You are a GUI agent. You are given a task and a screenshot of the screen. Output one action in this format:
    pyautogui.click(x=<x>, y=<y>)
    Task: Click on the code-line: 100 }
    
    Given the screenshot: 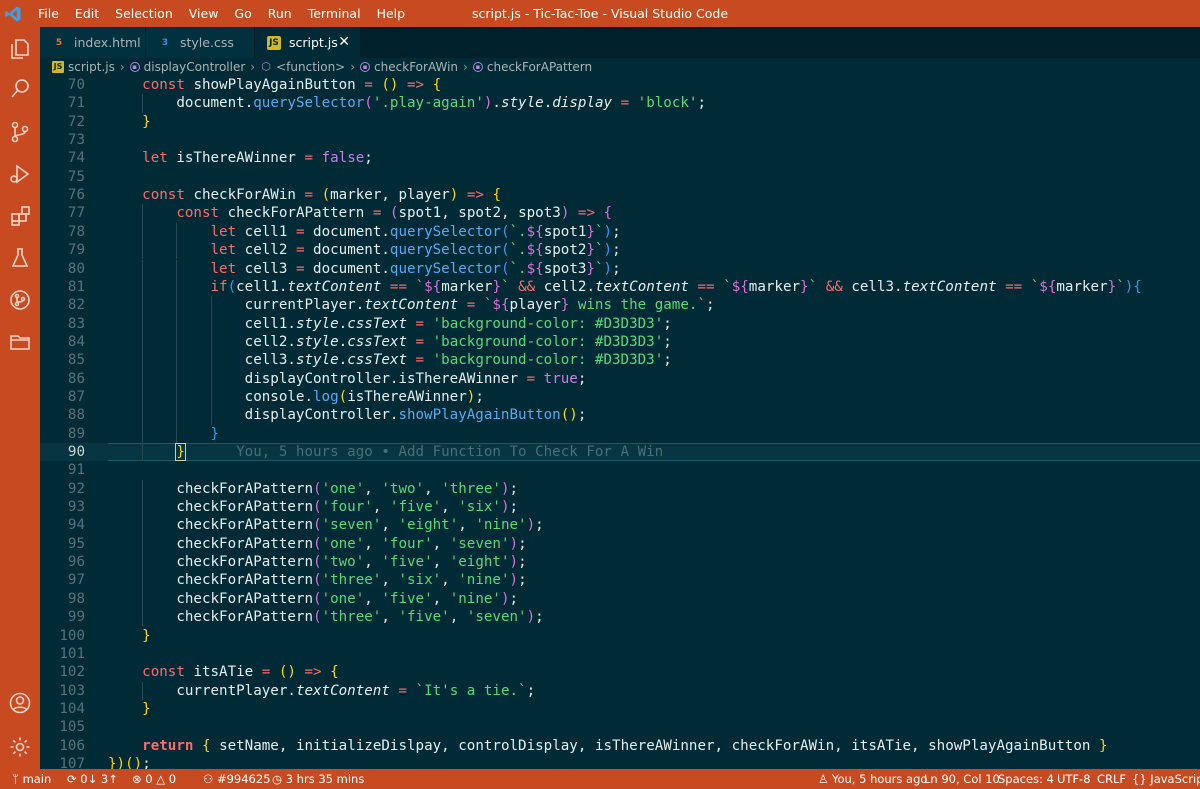 What is the action you would take?
    pyautogui.click(x=620, y=636)
    